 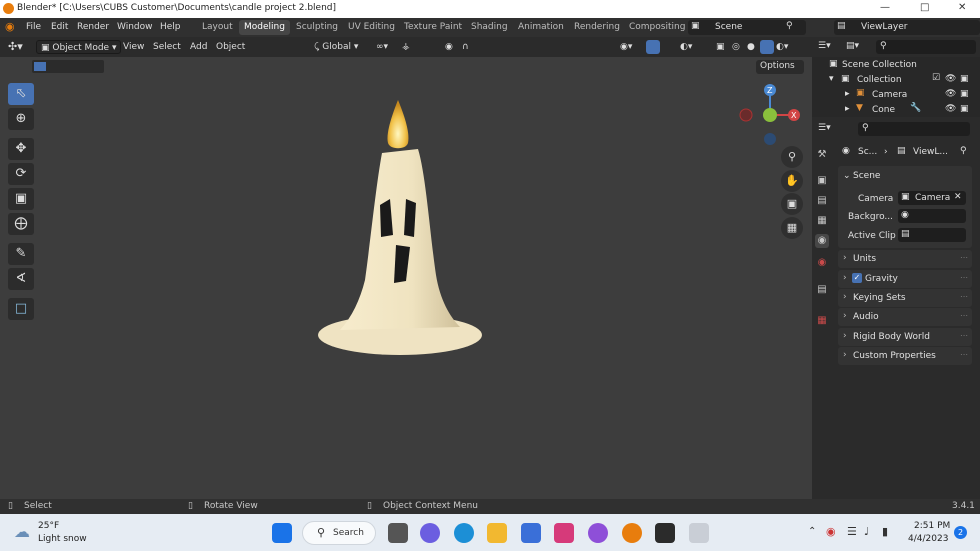 I want to click on render-tab-icon: ▣, so click(x=822, y=181).